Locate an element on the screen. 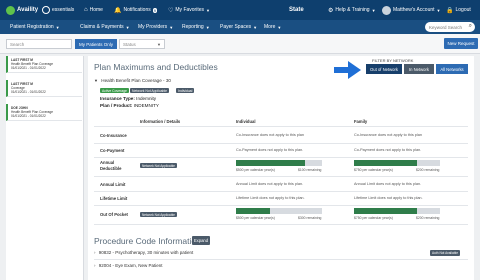 The image size is (480, 280). page-title: Plan Maximums and Deductibles is located at coordinates (156, 67).